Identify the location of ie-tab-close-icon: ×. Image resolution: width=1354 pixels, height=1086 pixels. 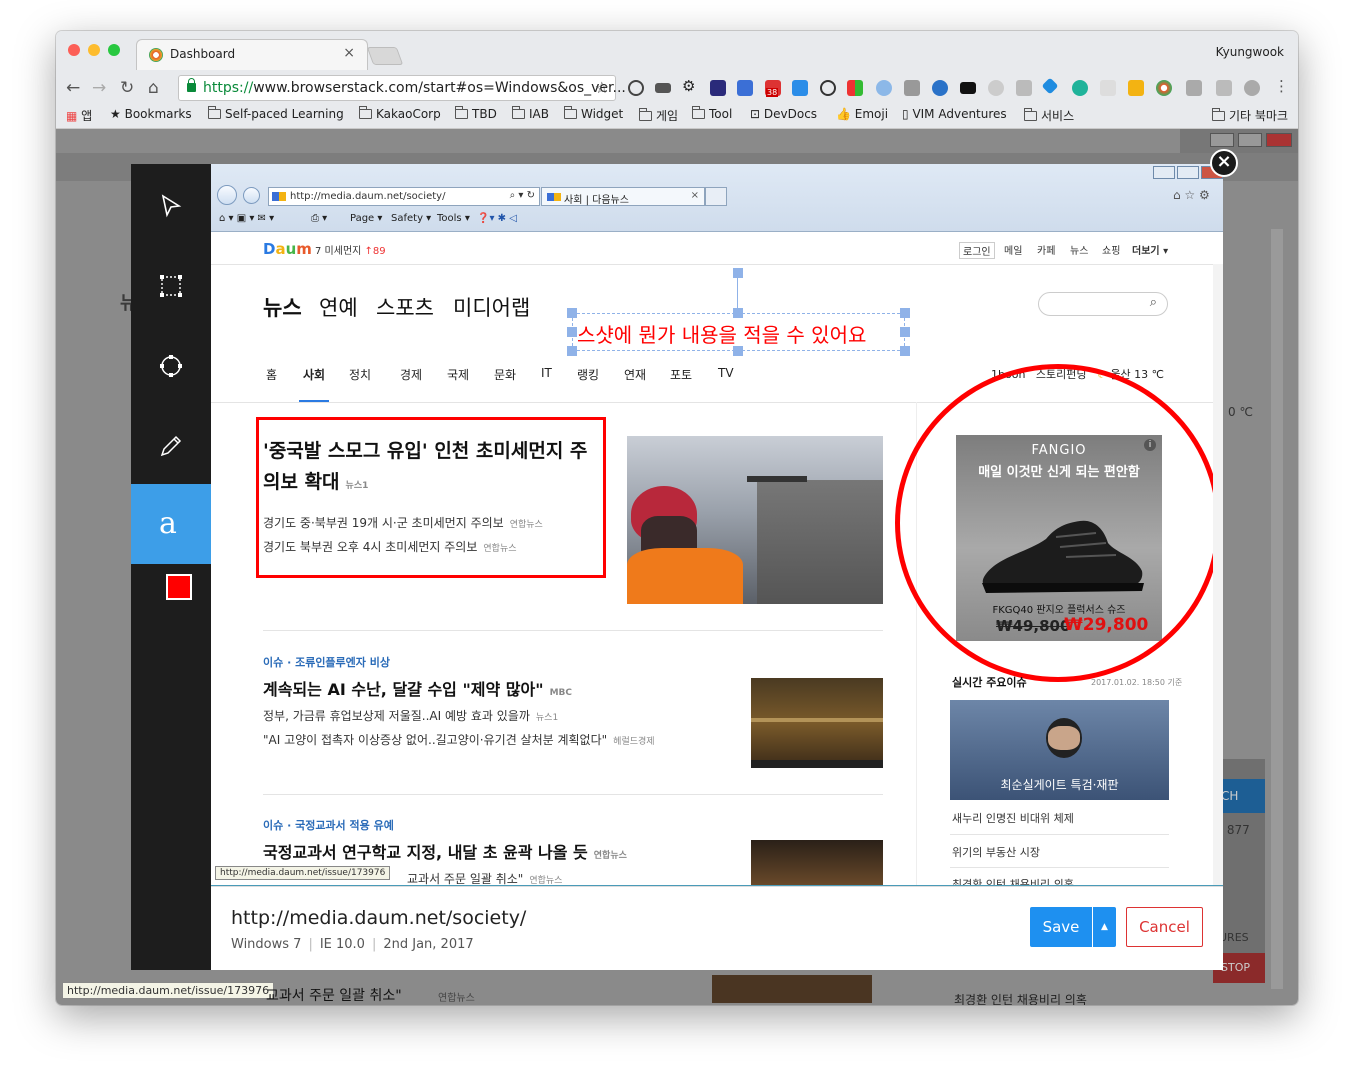
(695, 195).